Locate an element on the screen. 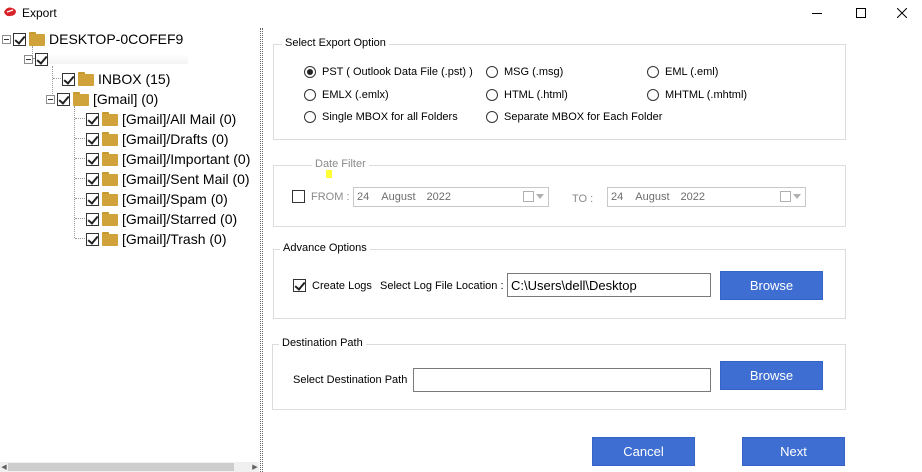 Image resolution: width=922 pixels, height=472 pixels. tree-node-gmail: [Gmail] (0) is located at coordinates (102, 99).